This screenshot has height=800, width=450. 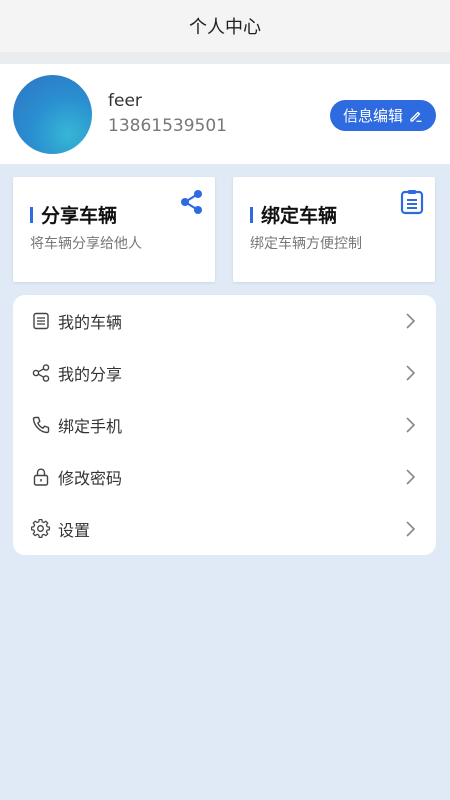 What do you see at coordinates (114, 229) in the screenshot?
I see `share-vehicle-card: 分享车辆 将车辆分享给他人` at bounding box center [114, 229].